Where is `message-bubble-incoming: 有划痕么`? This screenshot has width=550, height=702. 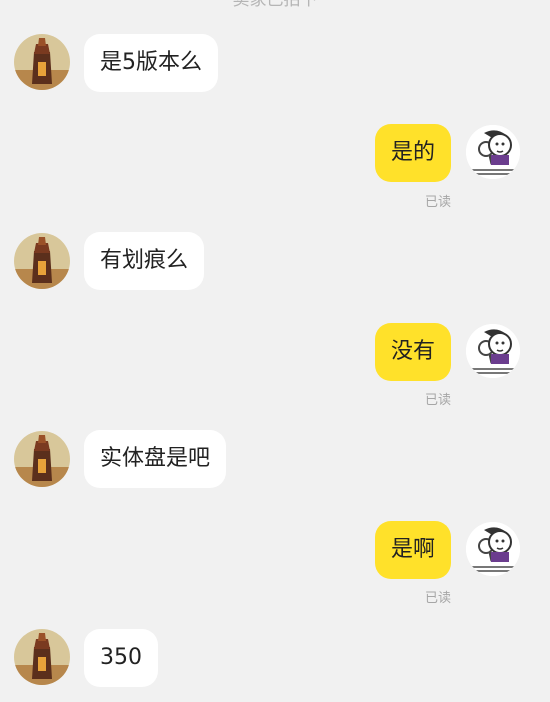
message-bubble-incoming: 有划痕么 is located at coordinates (144, 261).